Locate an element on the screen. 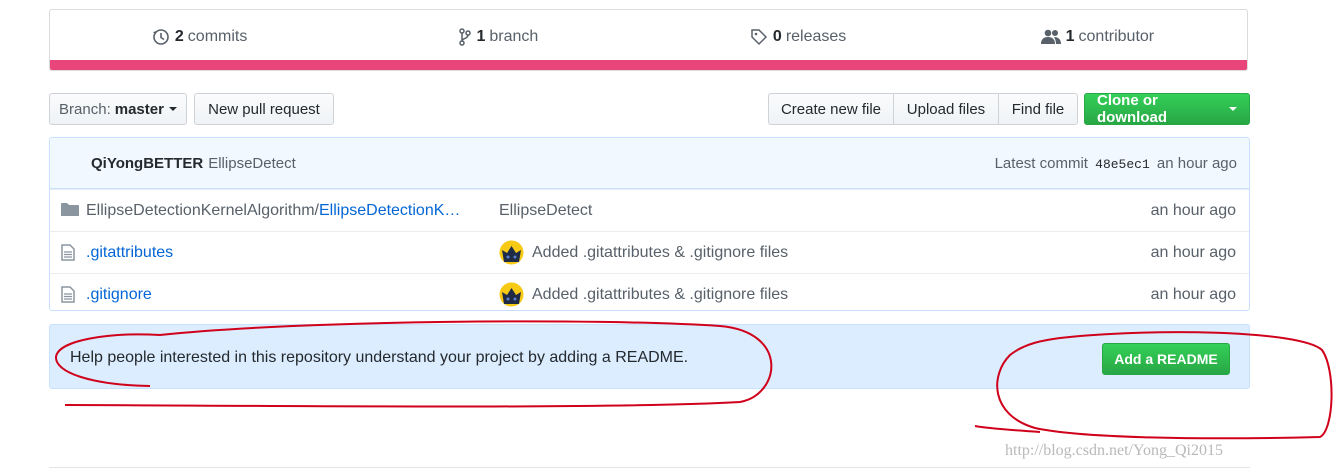 Image resolution: width=1334 pixels, height=473 pixels. commit-message-link: EllipseDetect is located at coordinates (252, 163).